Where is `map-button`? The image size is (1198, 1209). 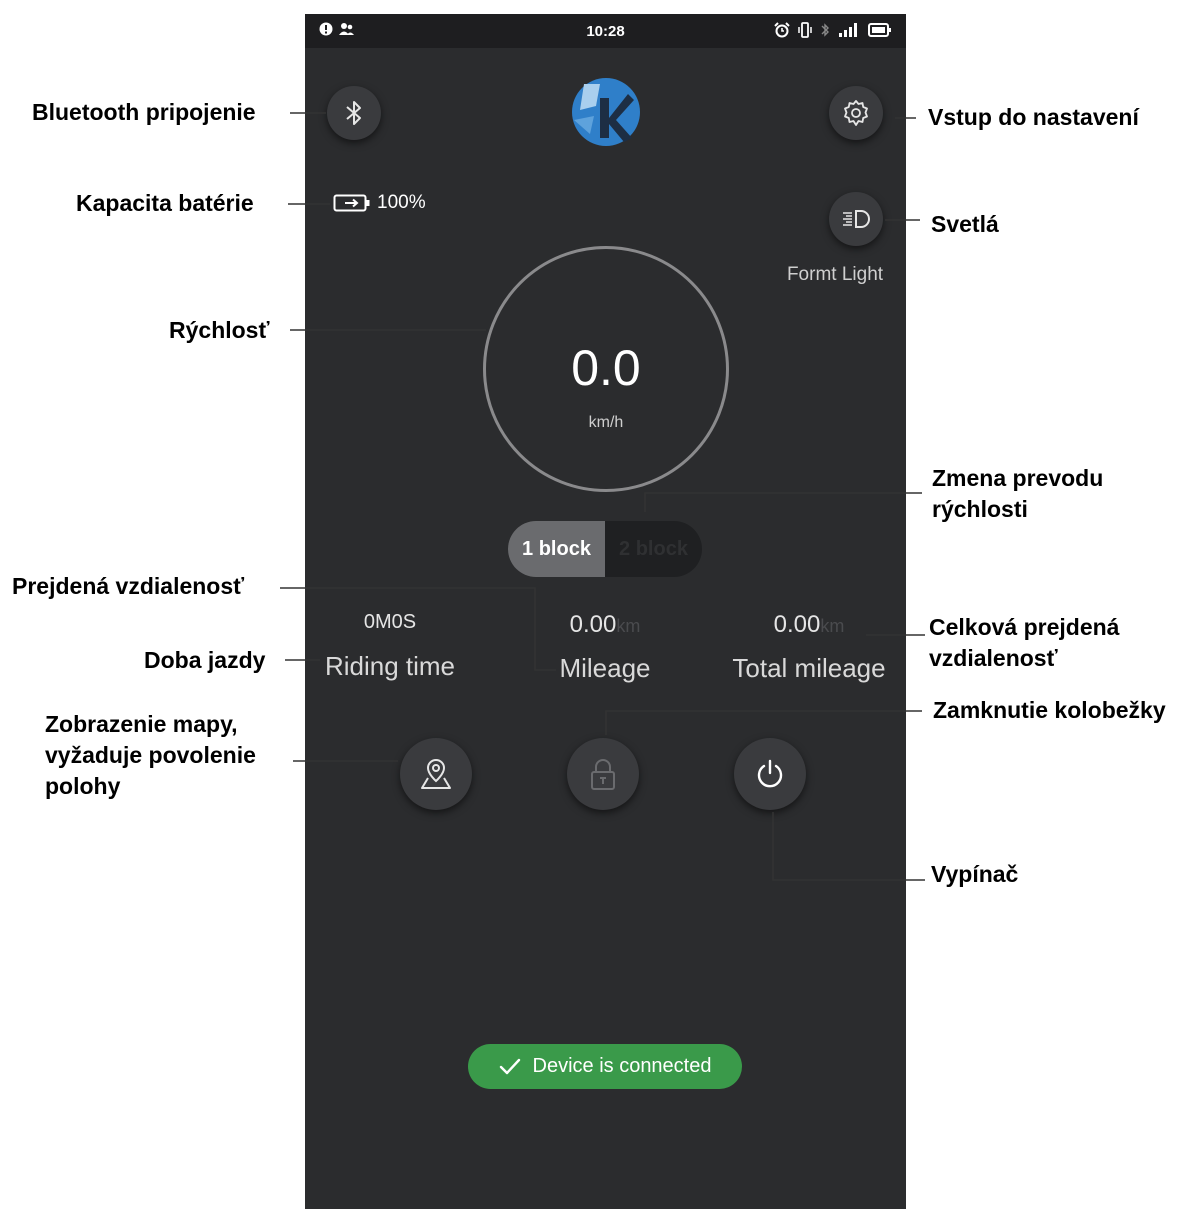
map-button is located at coordinates (436, 774).